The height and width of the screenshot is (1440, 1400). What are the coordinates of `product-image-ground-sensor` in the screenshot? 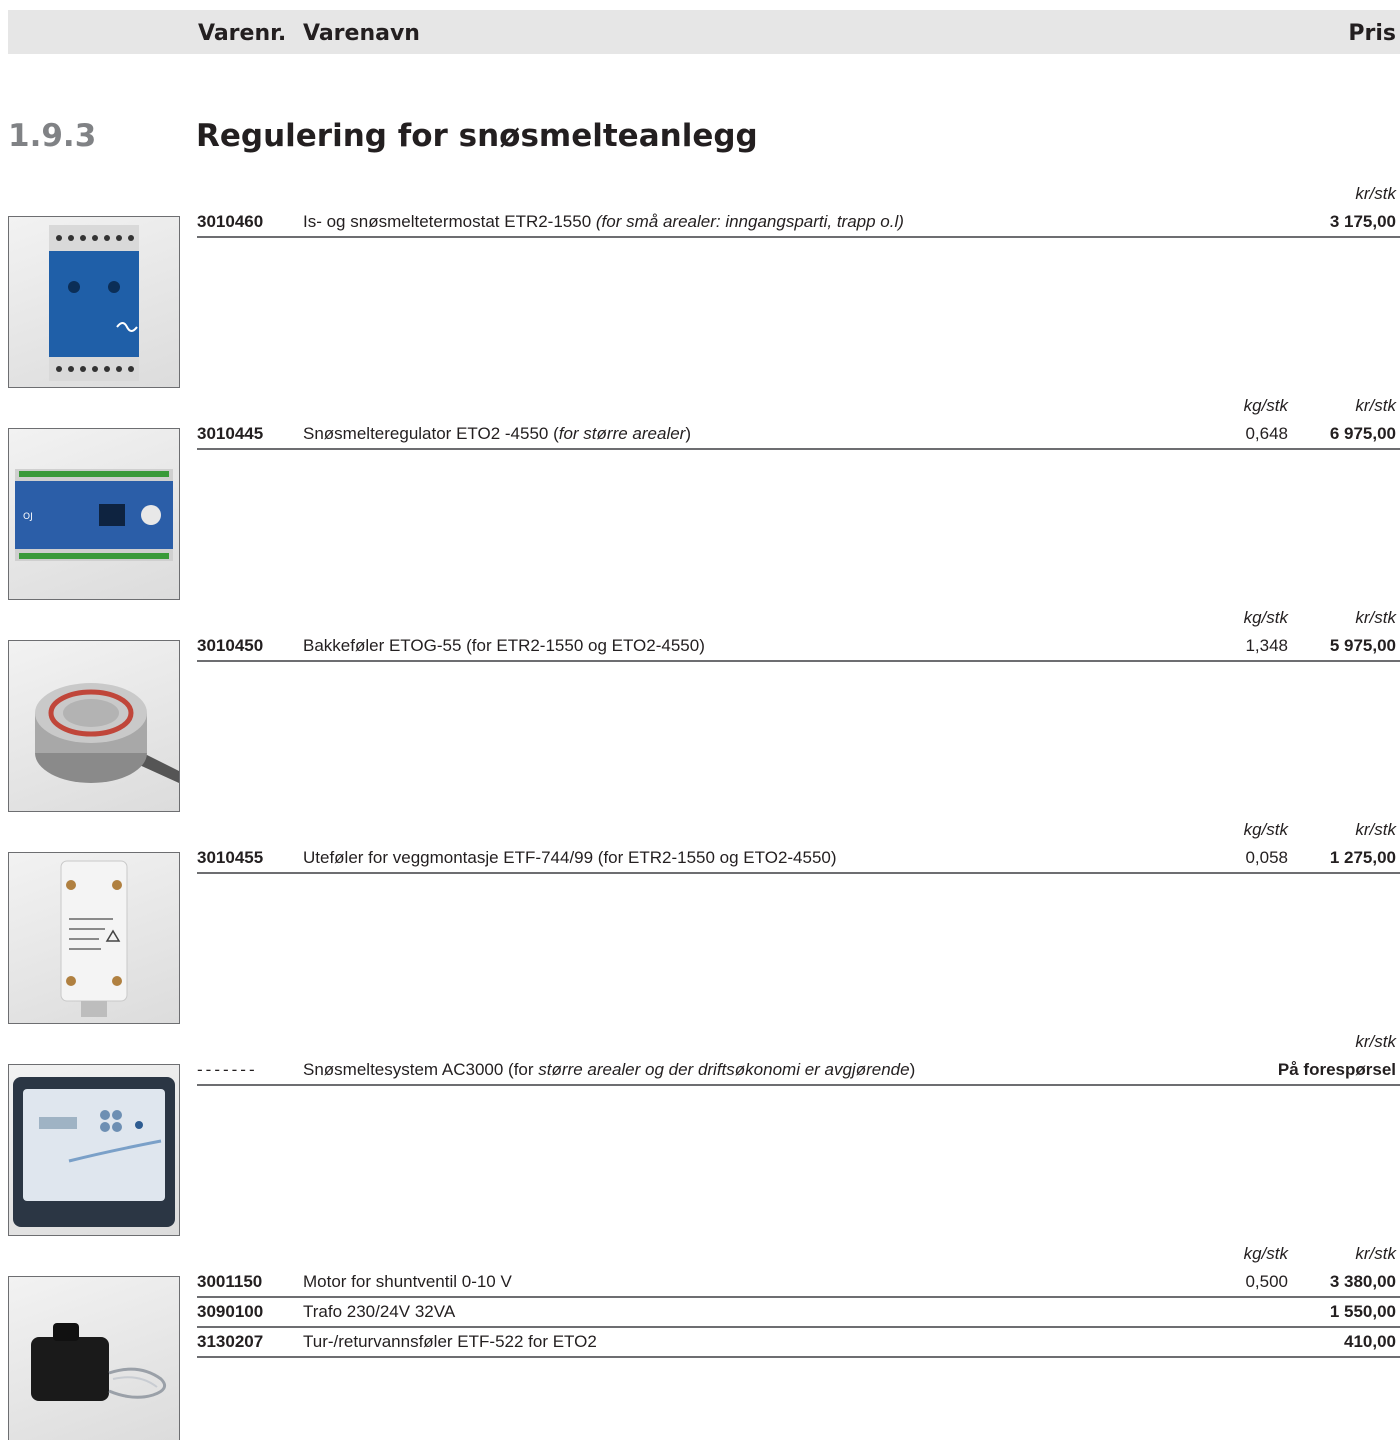 It's located at (94, 726).